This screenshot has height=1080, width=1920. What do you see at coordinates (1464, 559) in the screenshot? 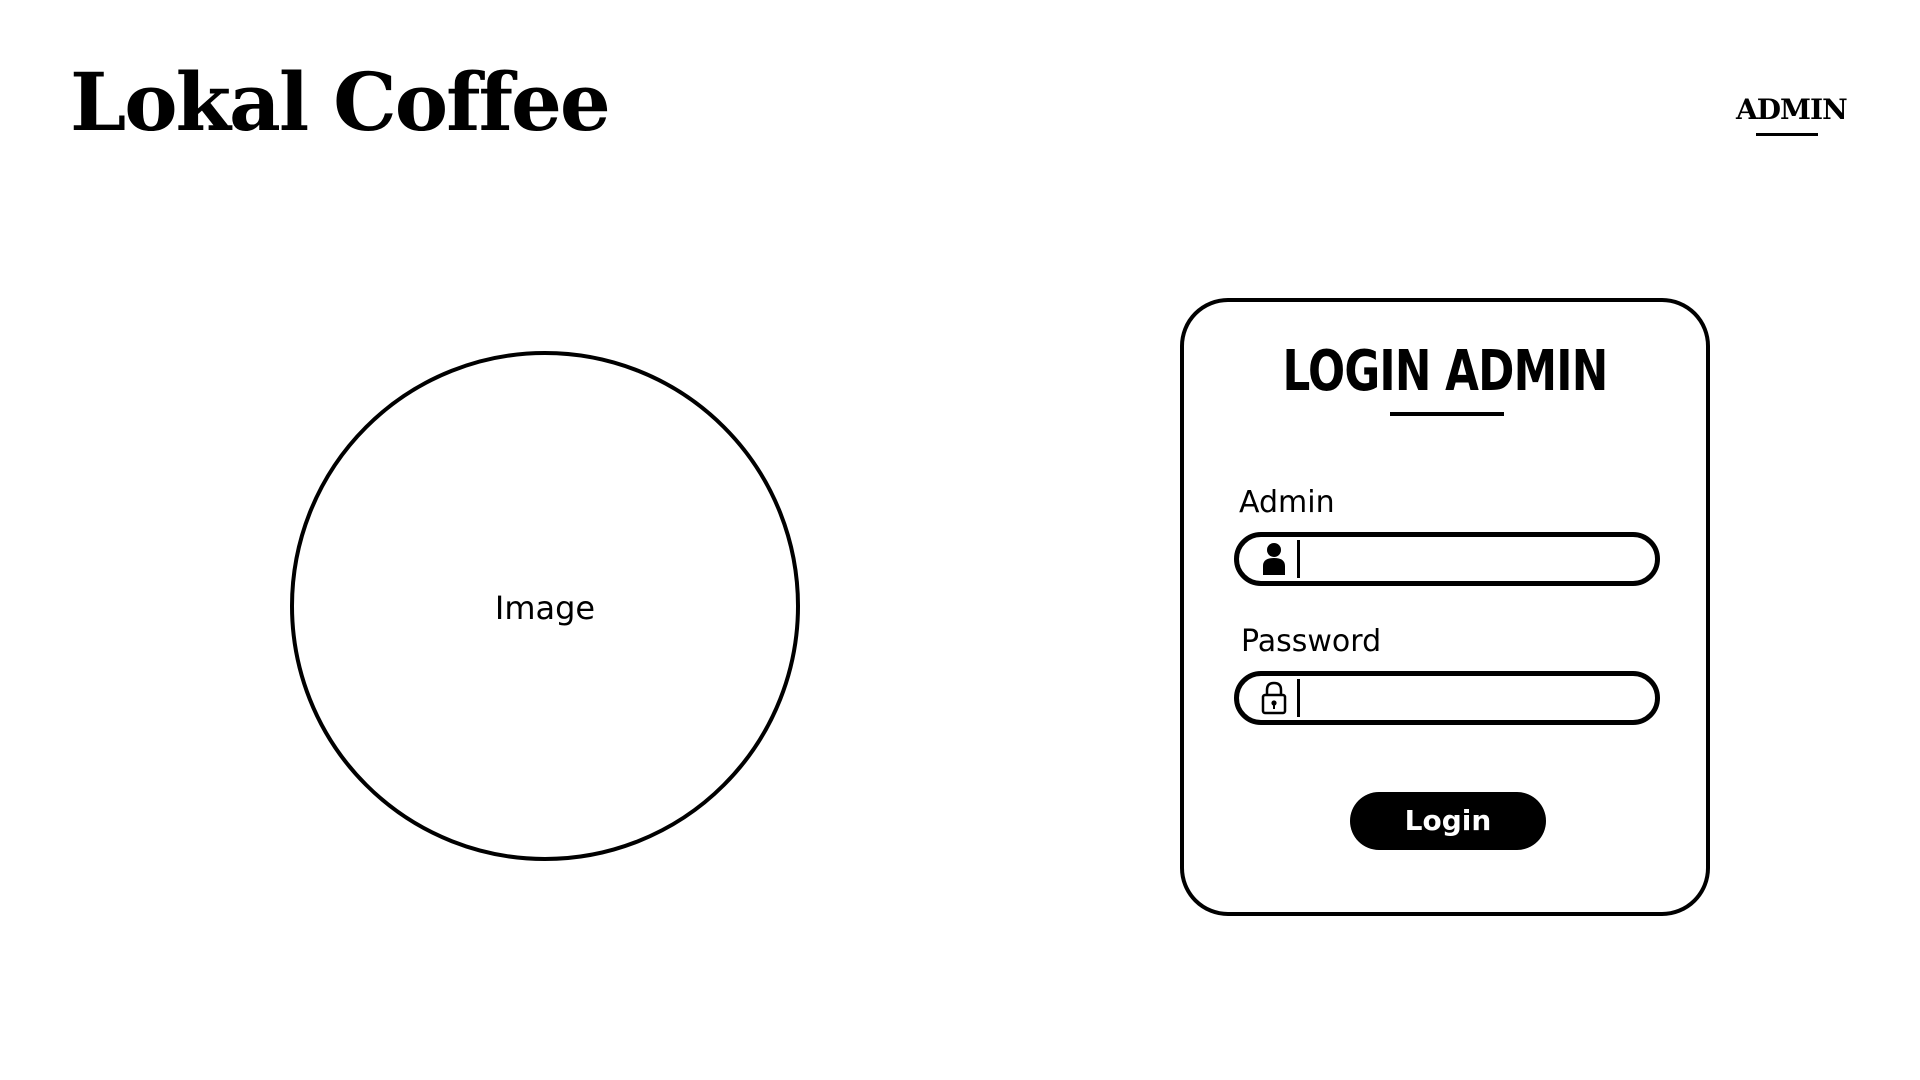
I see `admin-input` at bounding box center [1464, 559].